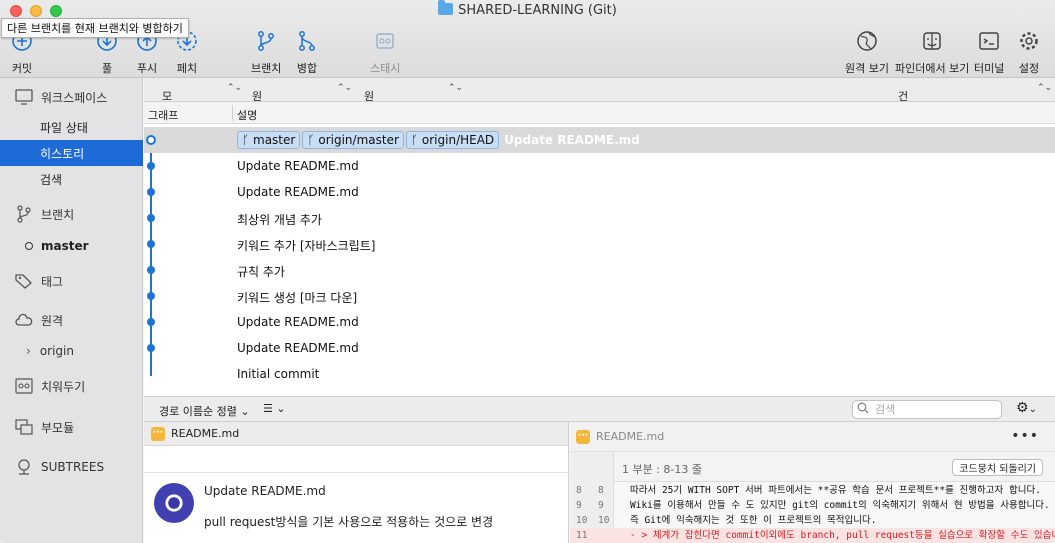 The height and width of the screenshot is (543, 1055). I want to click on merge-tooltip: 다른 브랜치를 현재 브랜치와 병합하기, so click(95, 28).